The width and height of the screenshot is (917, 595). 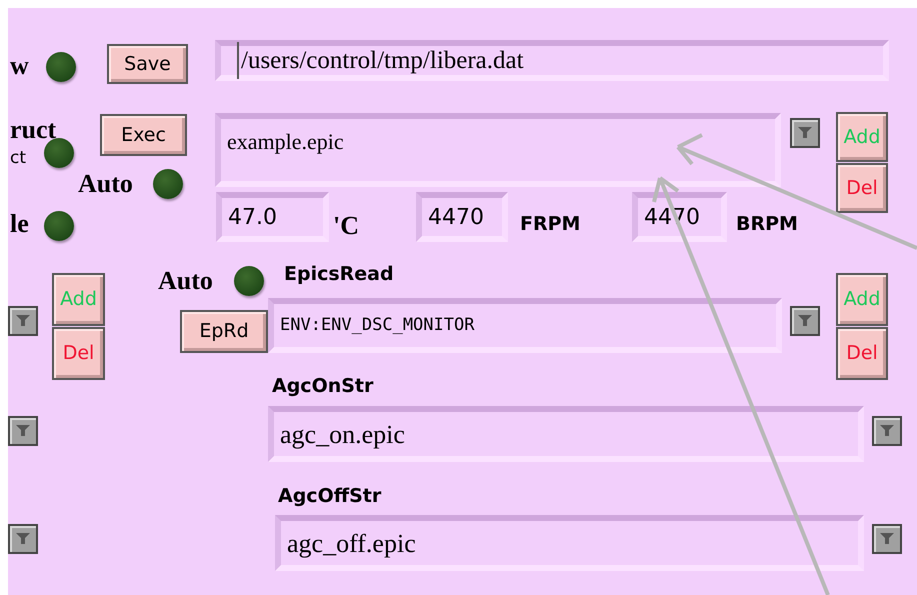 What do you see at coordinates (550, 224) in the screenshot?
I see `field-label: FRPM` at bounding box center [550, 224].